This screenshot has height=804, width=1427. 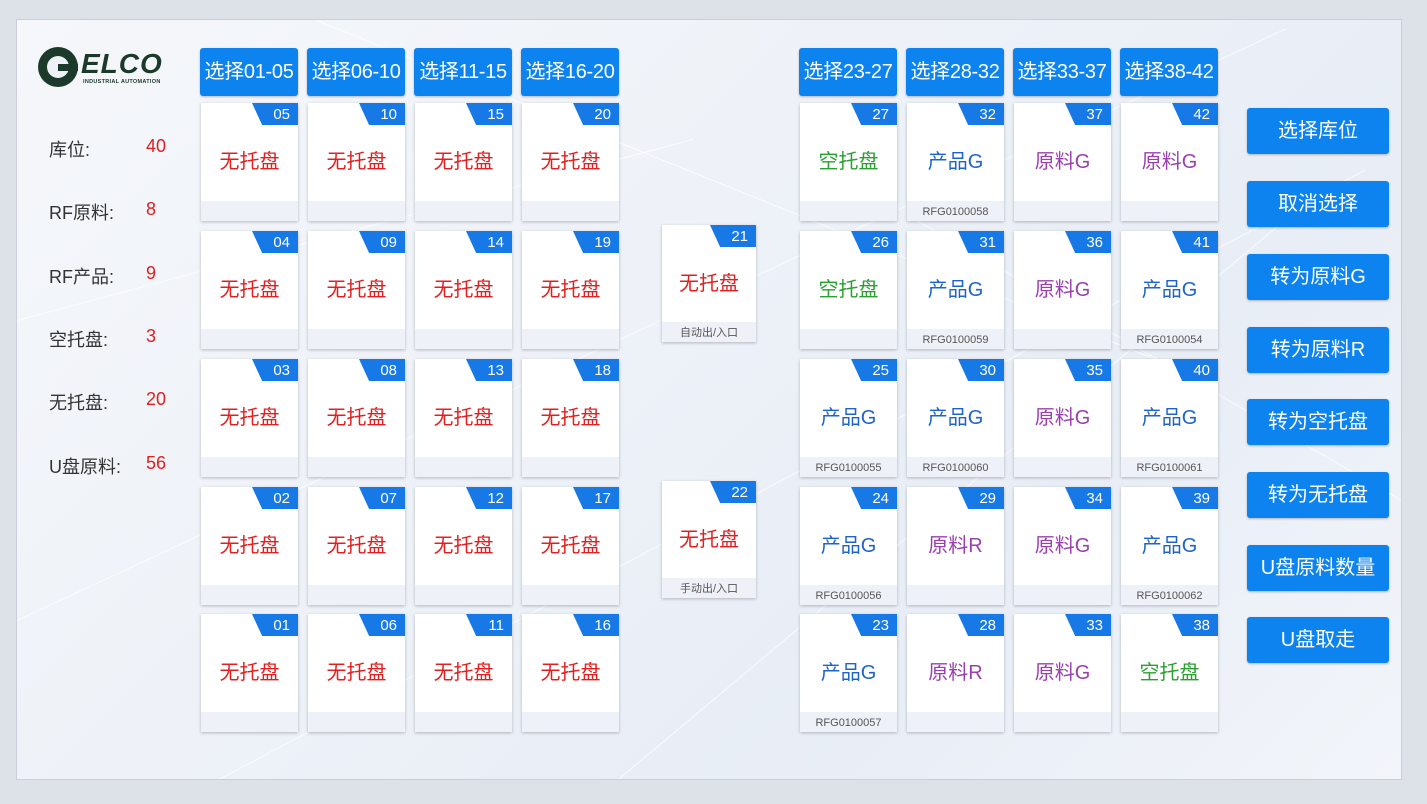 What do you see at coordinates (151, 209) in the screenshot?
I see `stat-value: 8` at bounding box center [151, 209].